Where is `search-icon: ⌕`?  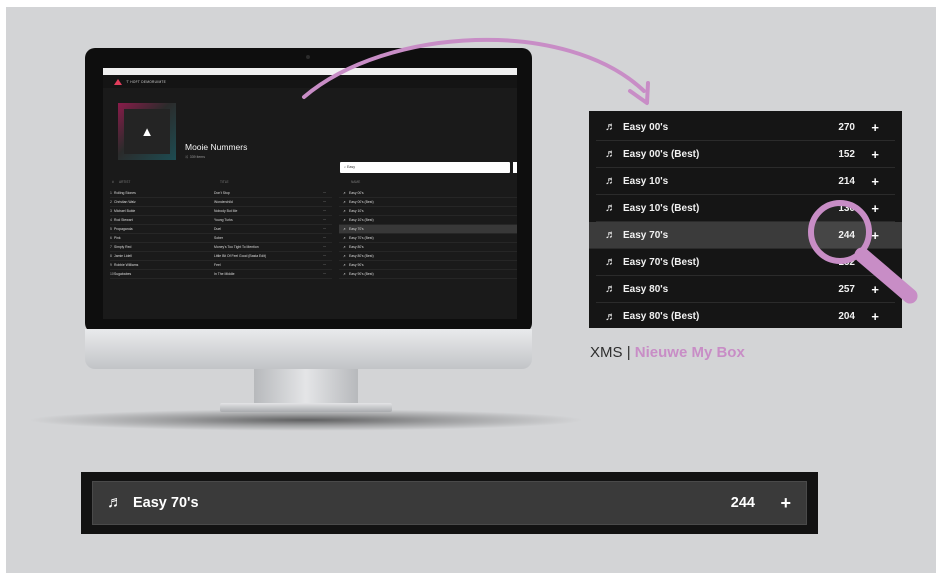 search-icon: ⌕ is located at coordinates (345, 167).